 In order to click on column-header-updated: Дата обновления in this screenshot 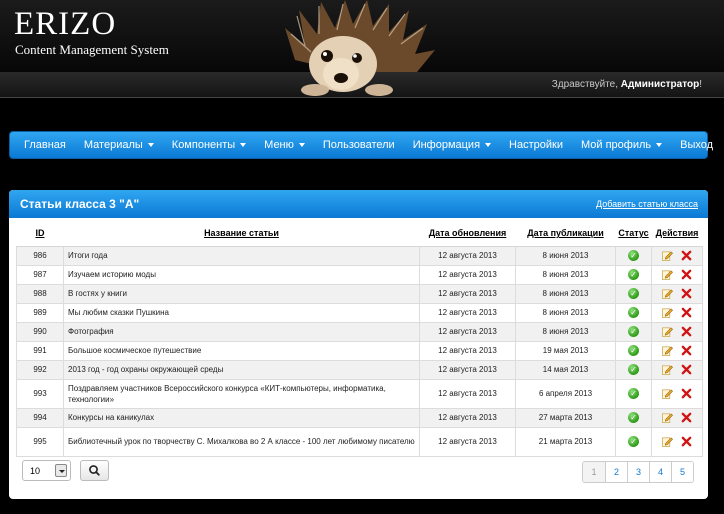, I will do `click(467, 234)`.